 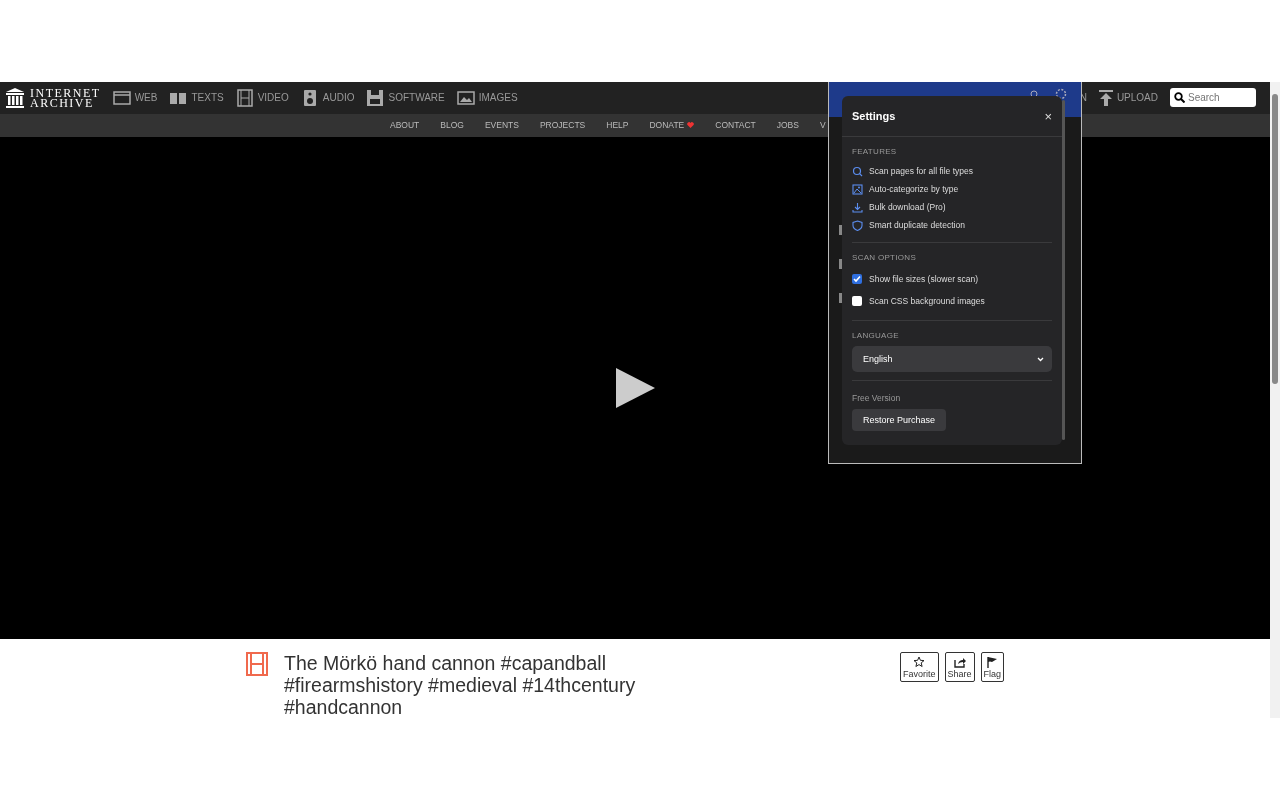 What do you see at coordinates (460, 685) in the screenshot?
I see `item-title: The Mörkö hand cannon #capandball #firearmshistory #medieval #14thcentury #handcannon` at bounding box center [460, 685].